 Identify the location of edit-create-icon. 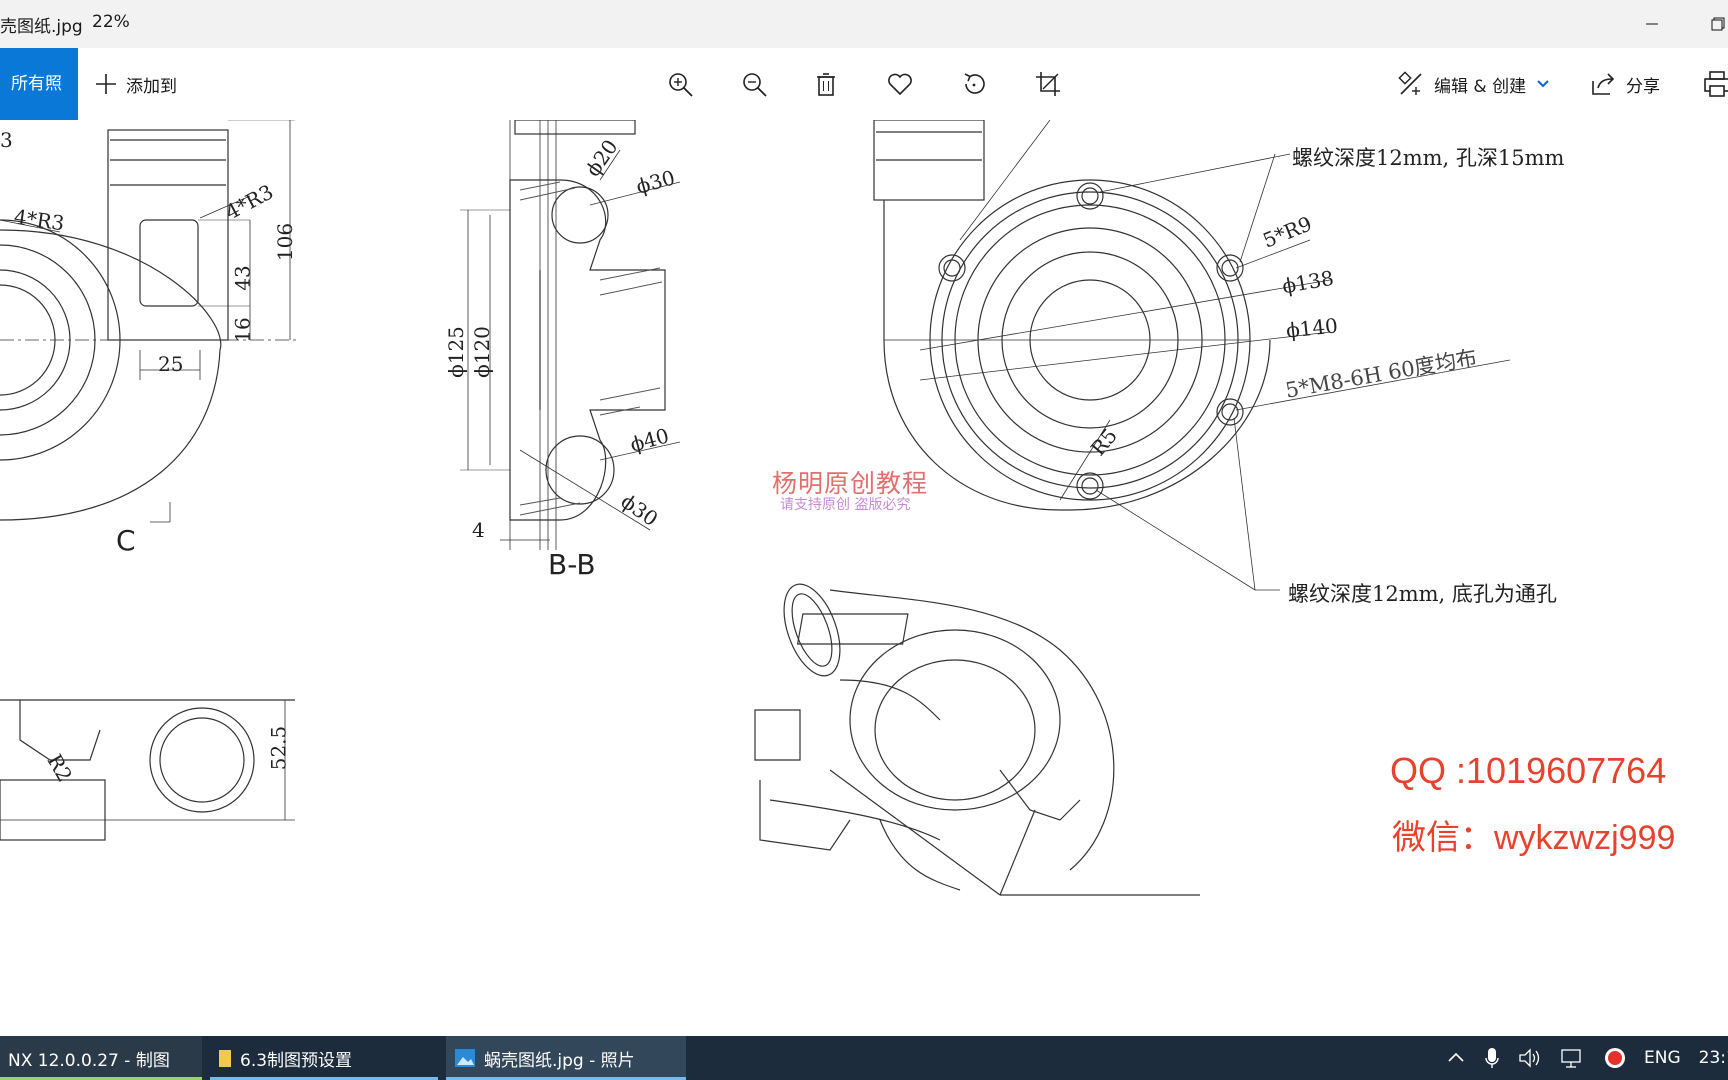
(1410, 83).